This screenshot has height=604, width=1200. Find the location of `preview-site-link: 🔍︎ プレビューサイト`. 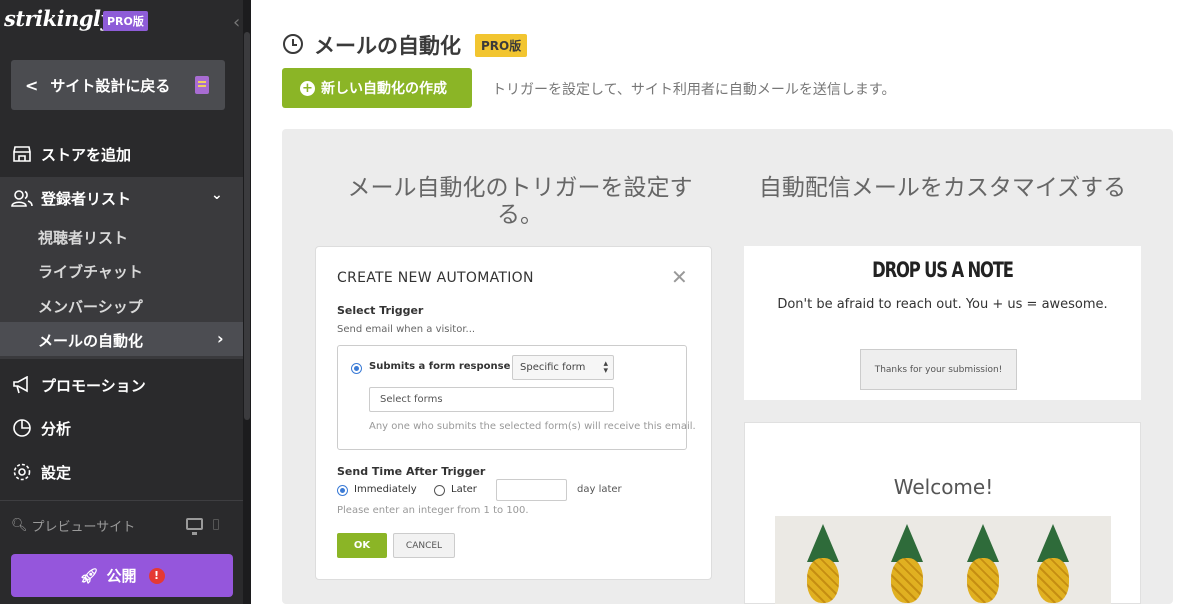

preview-site-link: 🔍︎ プレビューサイト is located at coordinates (73, 525).